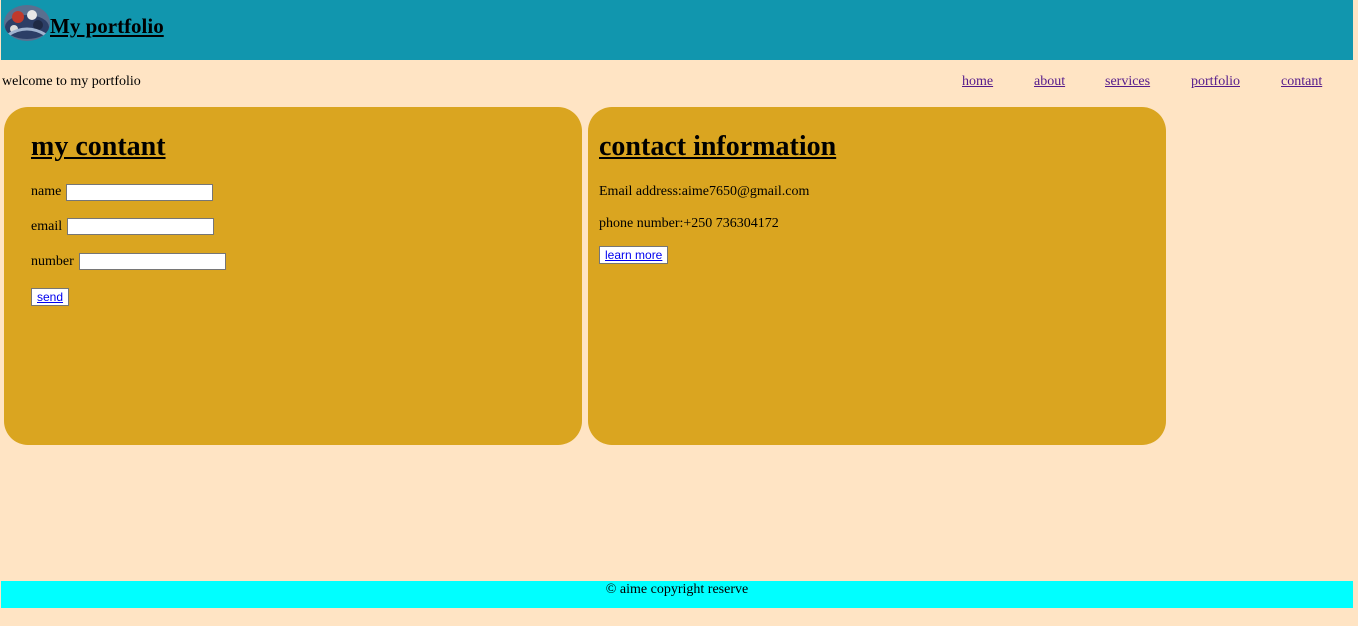 The image size is (1358, 626). What do you see at coordinates (718, 146) in the screenshot?
I see `contact-info-title: contact information` at bounding box center [718, 146].